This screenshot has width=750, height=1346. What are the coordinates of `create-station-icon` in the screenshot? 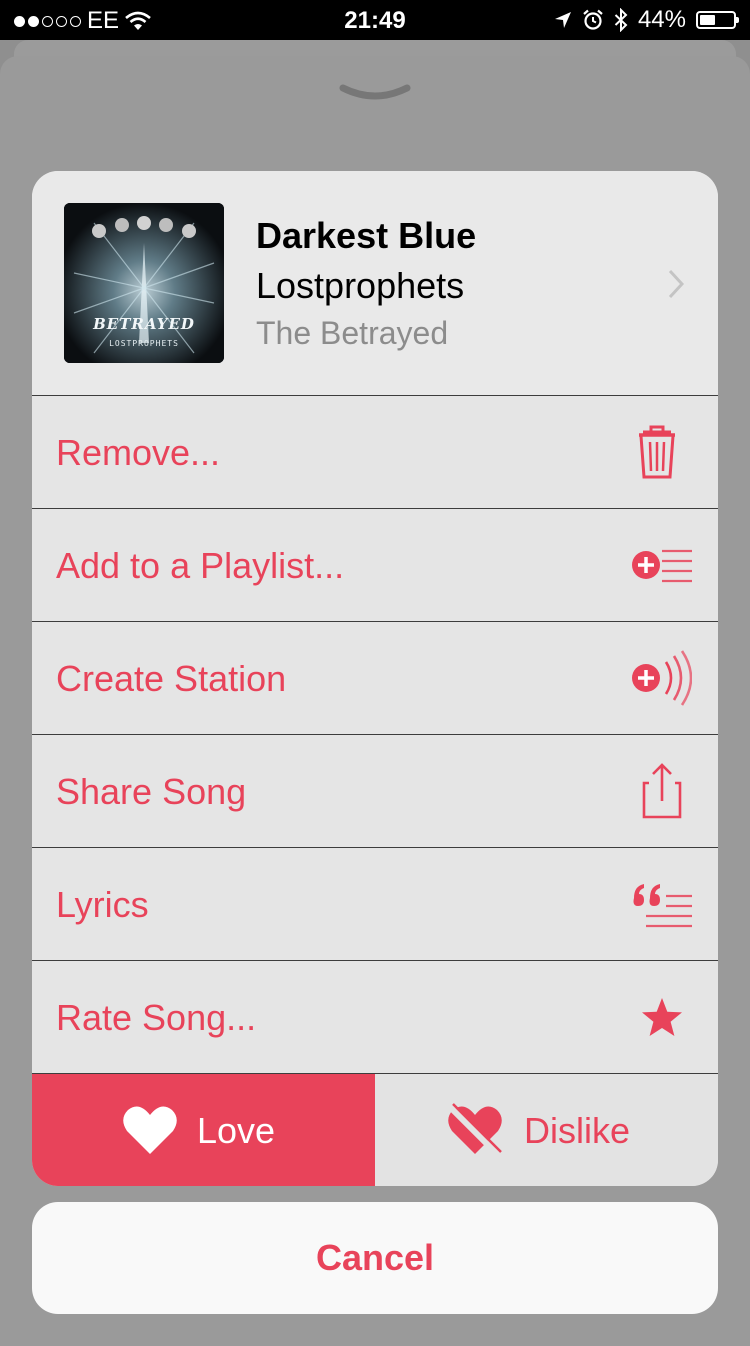 It's located at (662, 678).